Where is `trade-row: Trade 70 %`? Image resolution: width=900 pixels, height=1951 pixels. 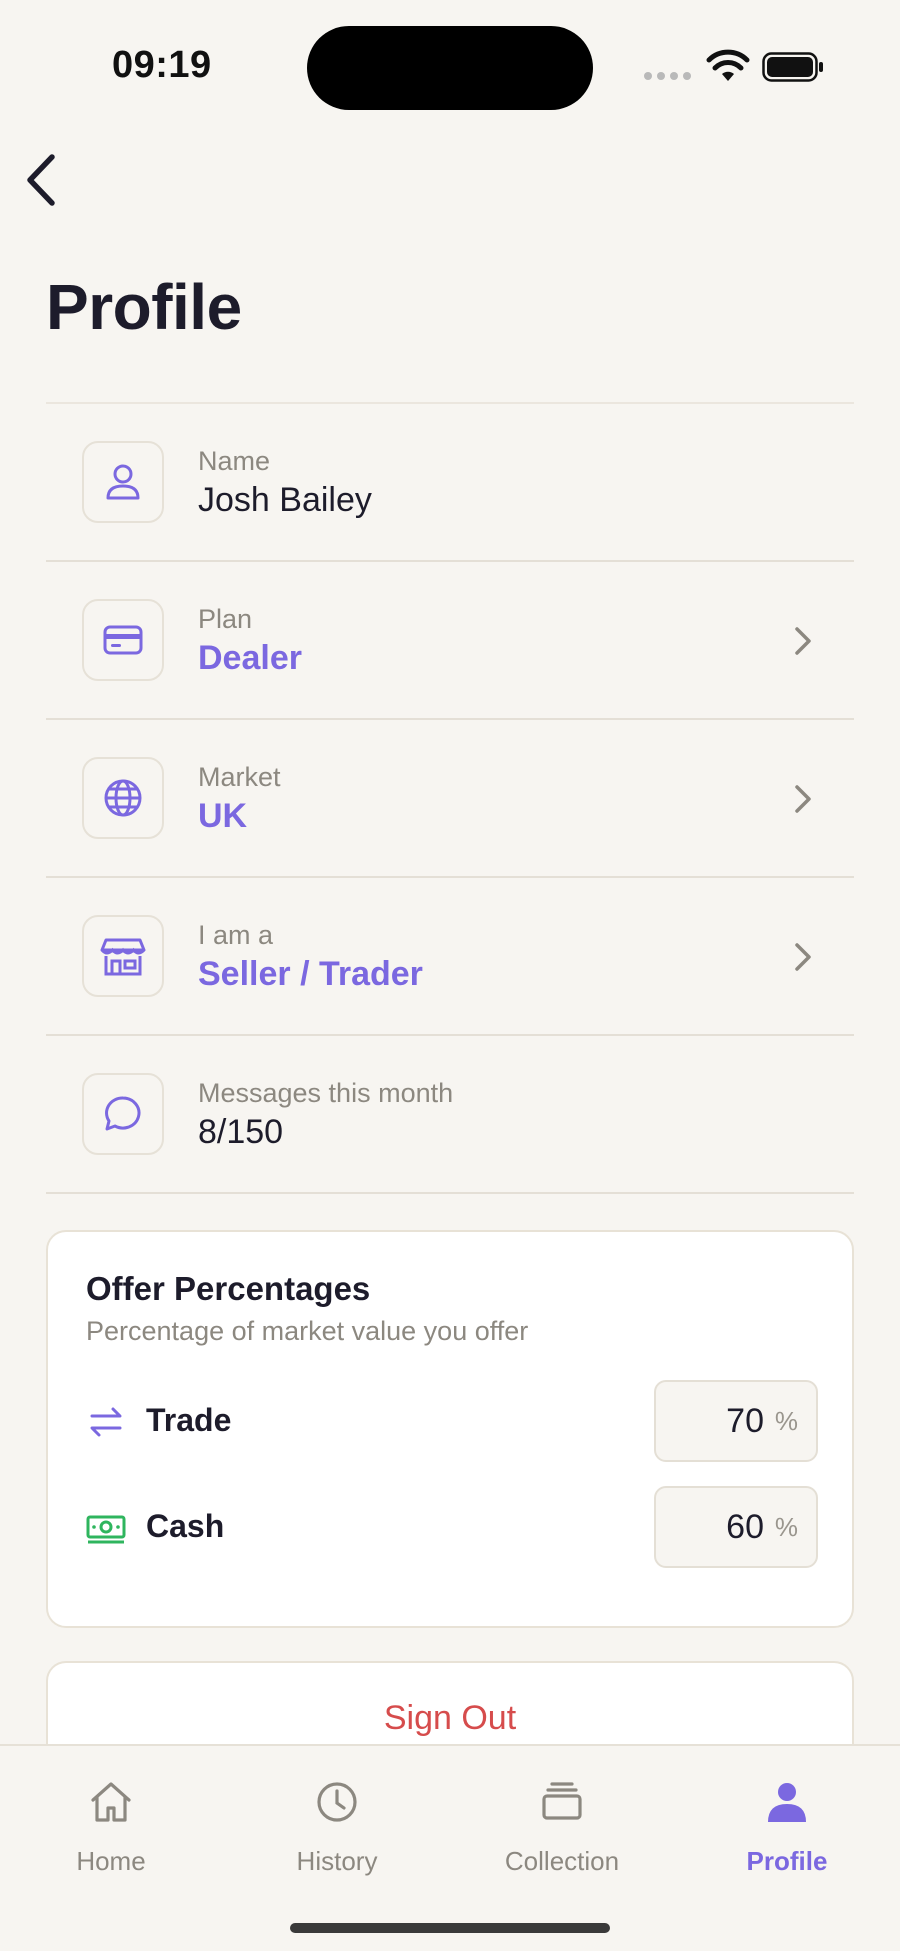 trade-row: Trade 70 % is located at coordinates (452, 1422).